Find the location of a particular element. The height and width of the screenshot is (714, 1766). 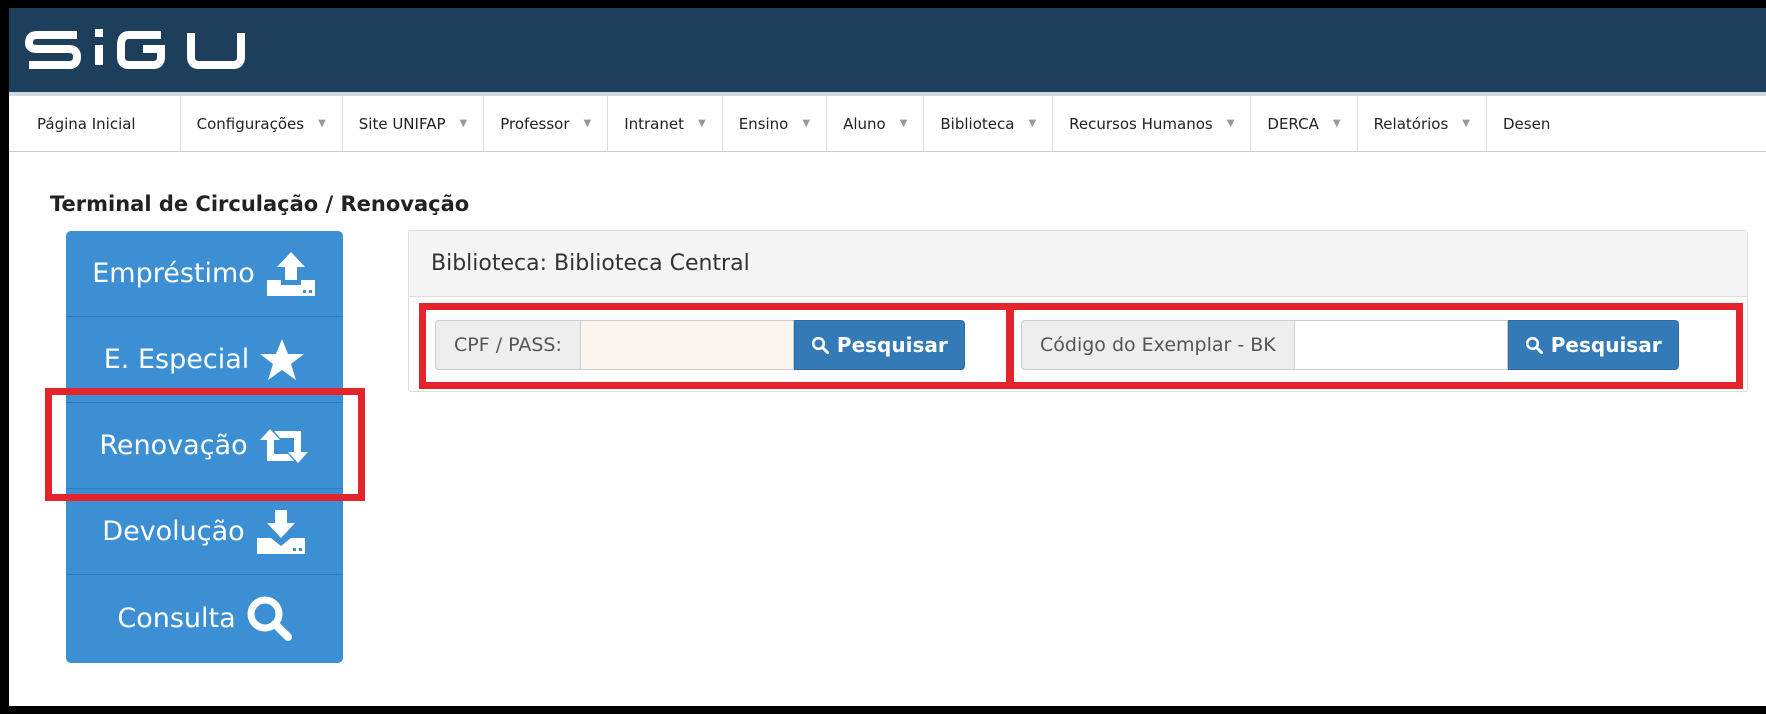

nav-label: Página Inicial is located at coordinates (86, 123).